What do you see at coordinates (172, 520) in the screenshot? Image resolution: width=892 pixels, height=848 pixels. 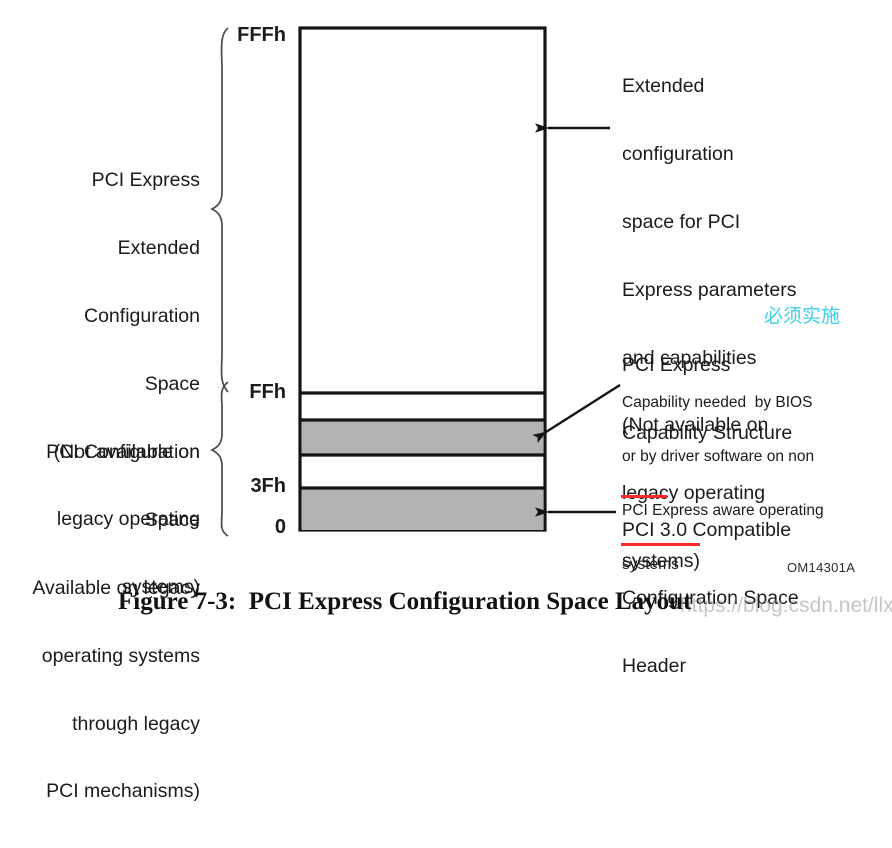 I see `left-label-legacy-line-2: Space` at bounding box center [172, 520].